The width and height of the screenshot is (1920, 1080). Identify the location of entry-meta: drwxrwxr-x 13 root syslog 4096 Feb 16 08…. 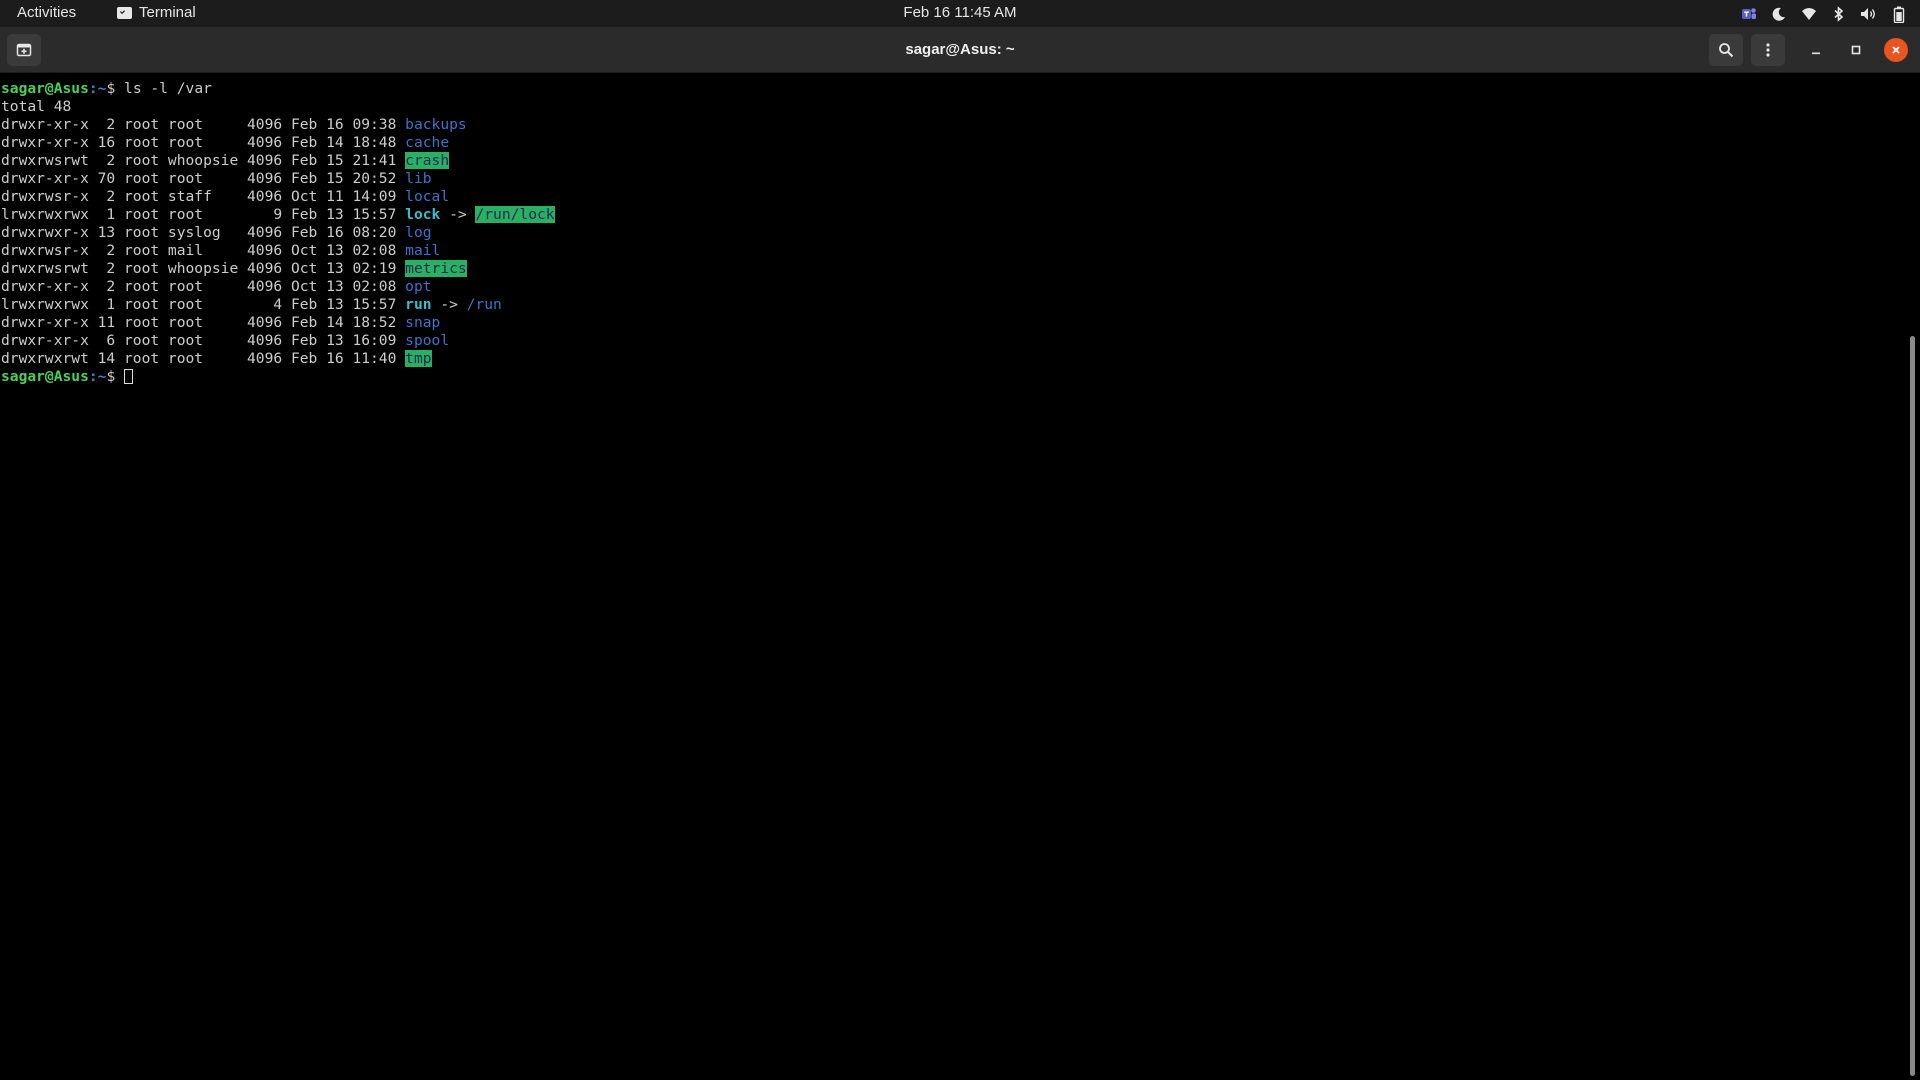
(203, 232).